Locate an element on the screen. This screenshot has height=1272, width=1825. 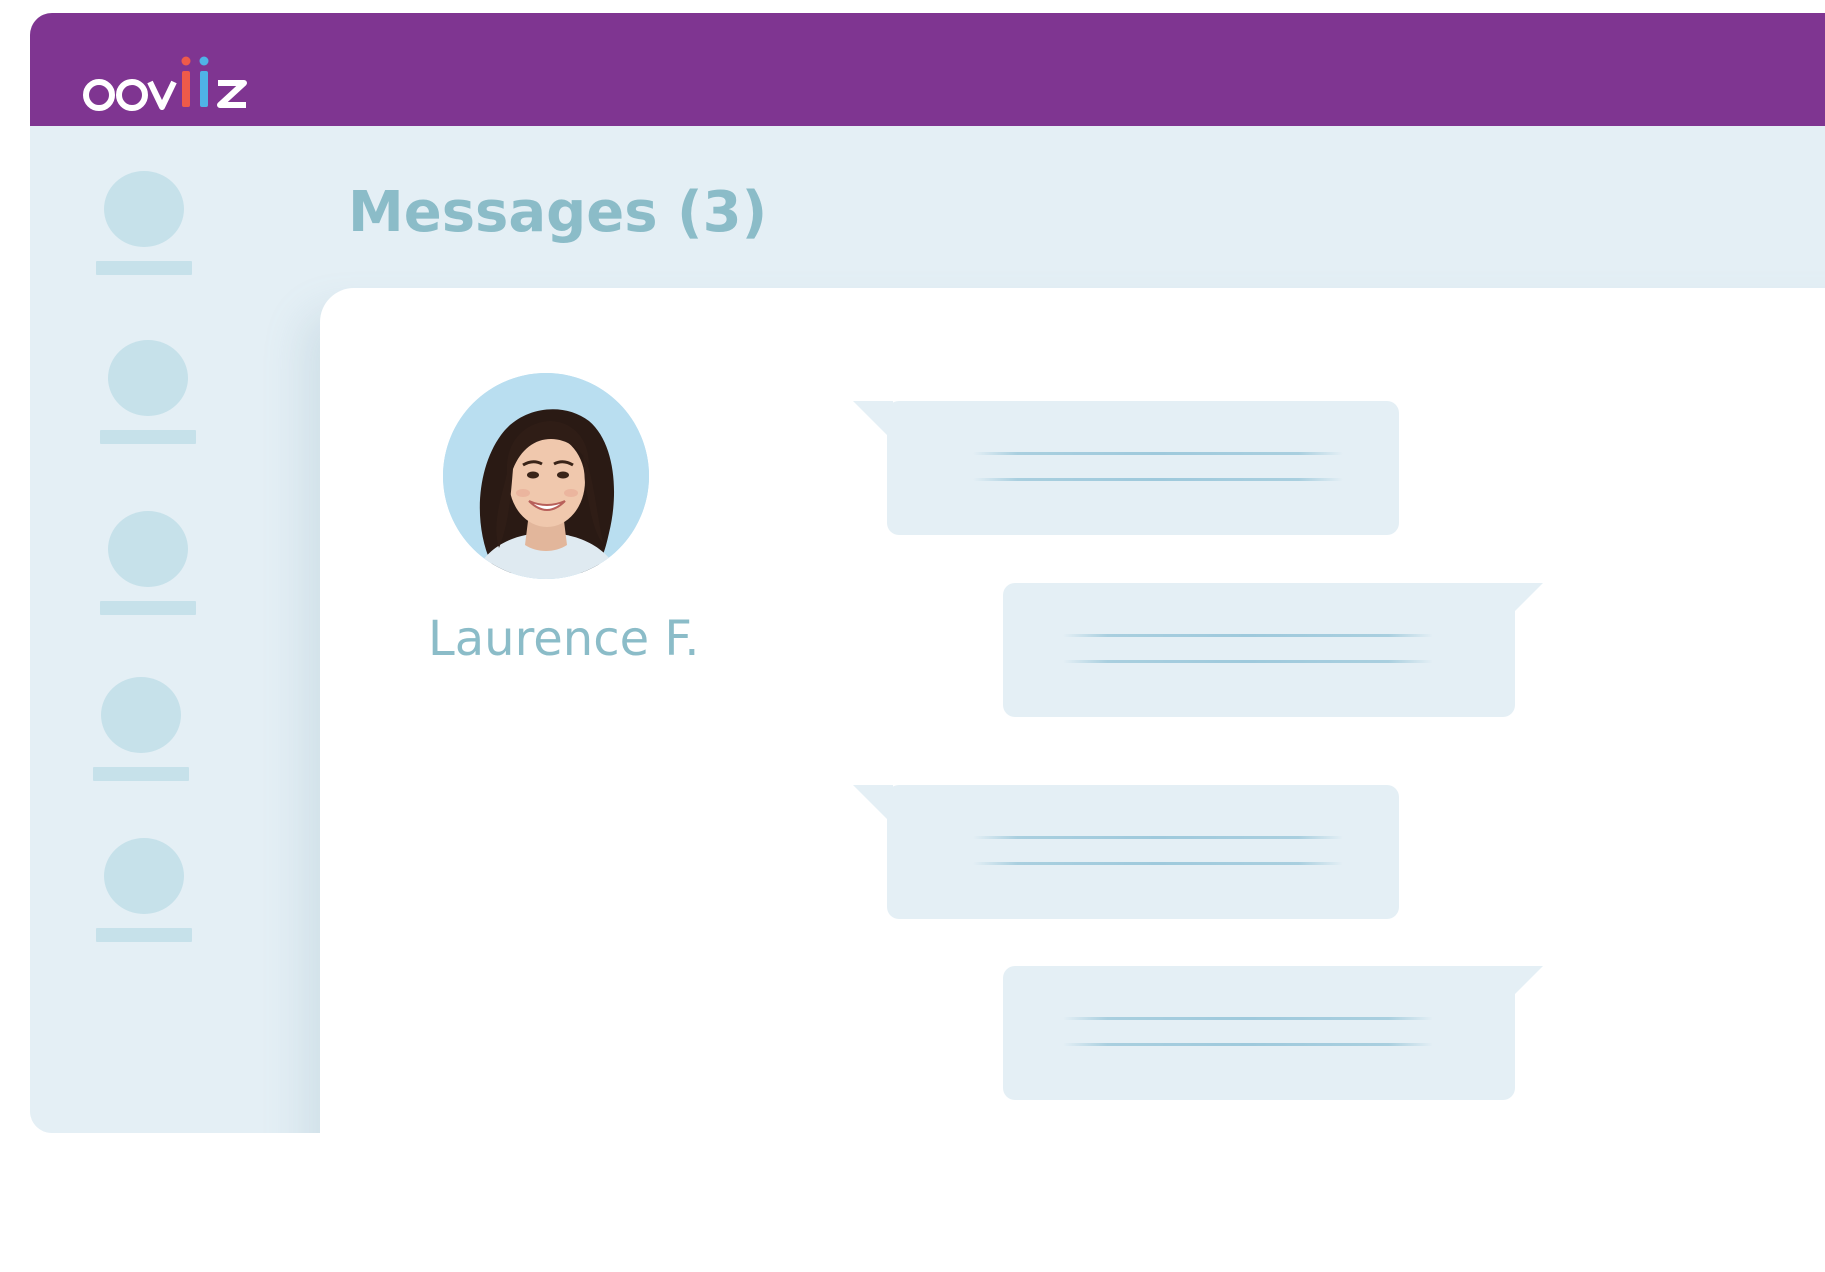
sidebar is located at coordinates (160, 629).